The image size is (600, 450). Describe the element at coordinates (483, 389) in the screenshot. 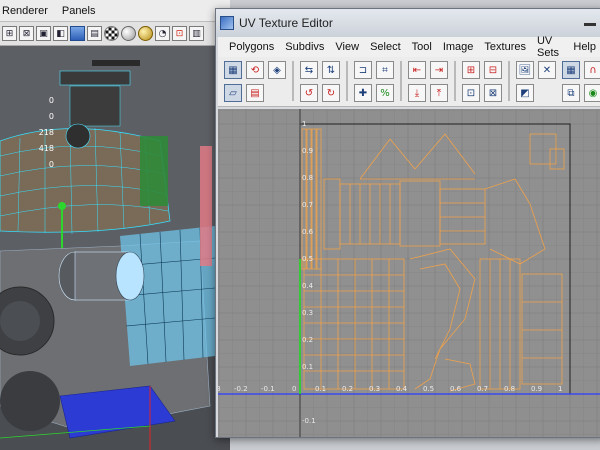

I see `u-tick-label: 0.7` at that location.